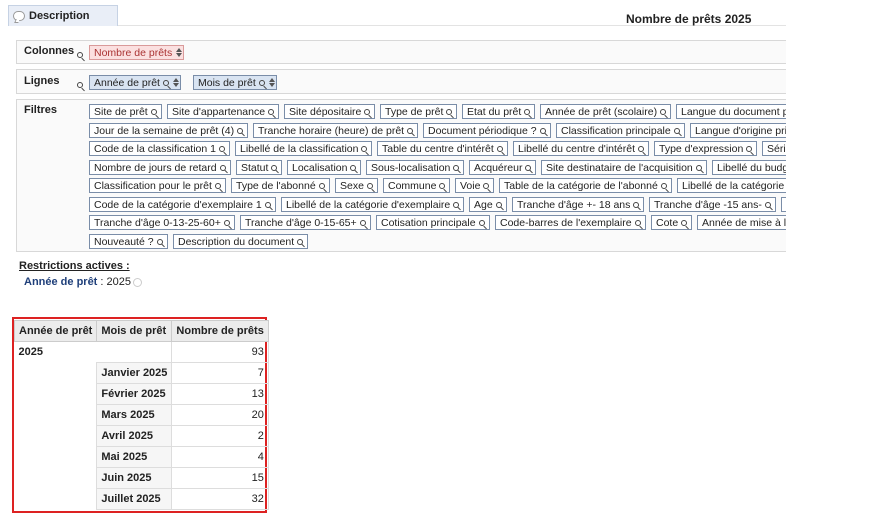 This screenshot has width=873, height=523. I want to click on filter-chip: Tranche d'âge 0-13-25-60+, so click(162, 222).